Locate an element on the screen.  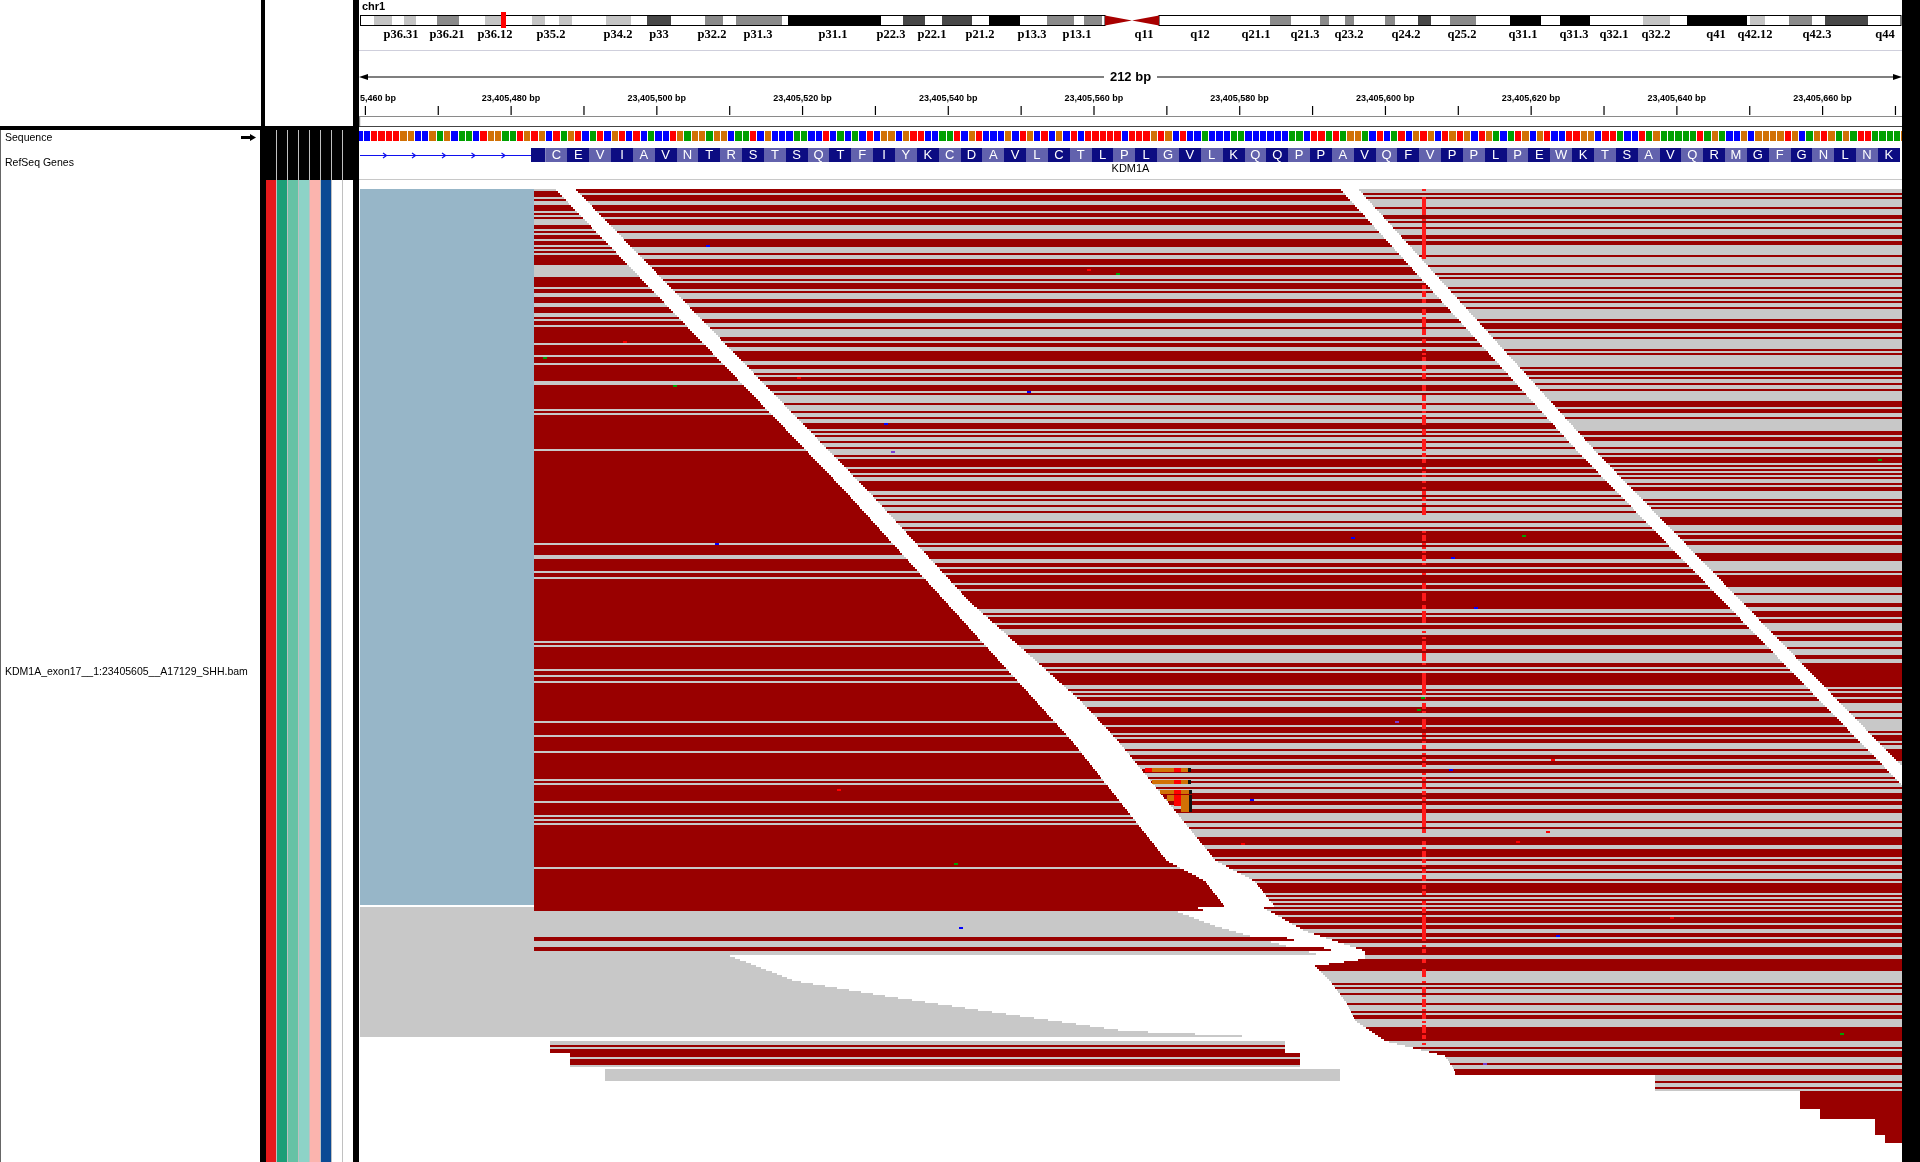
amino-acid: D is located at coordinates (971, 155).